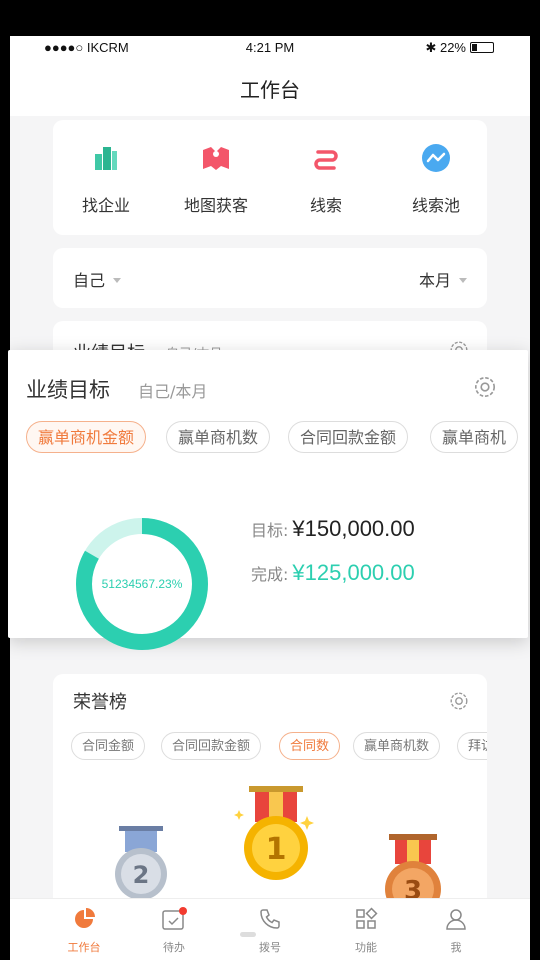  I want to click on quick-action-label: 线索池, so click(435, 205).